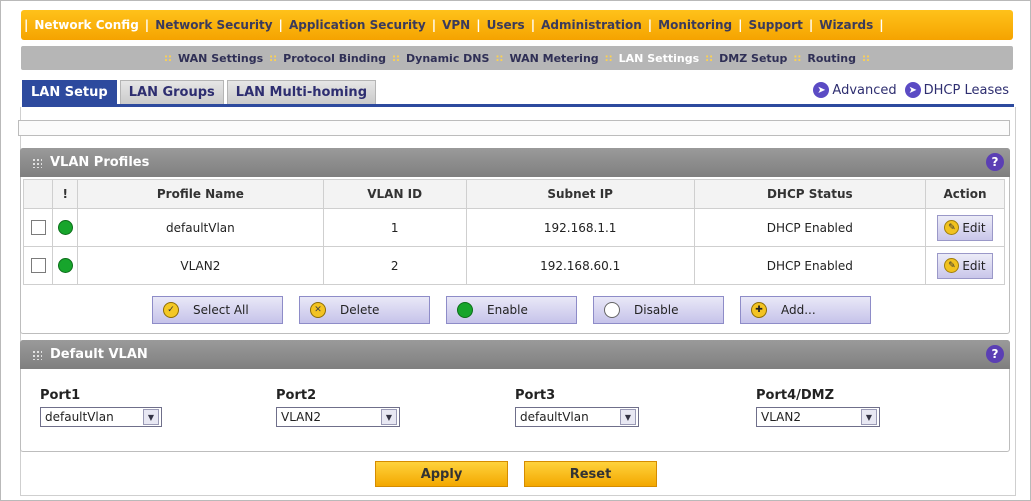 Image resolution: width=1031 pixels, height=501 pixels. I want to click on nav-network-config: Network Config, so click(86, 25).